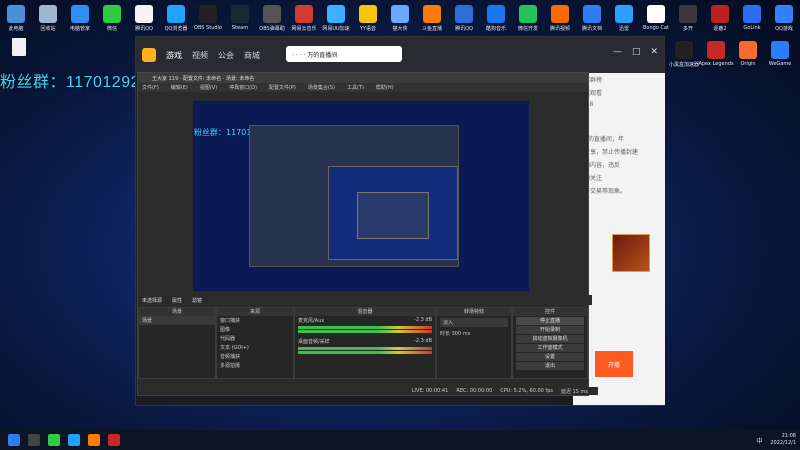 The width and height of the screenshot is (800, 450). Describe the element at coordinates (19, 47) in the screenshot. I see `desktop-file-icon` at that location.